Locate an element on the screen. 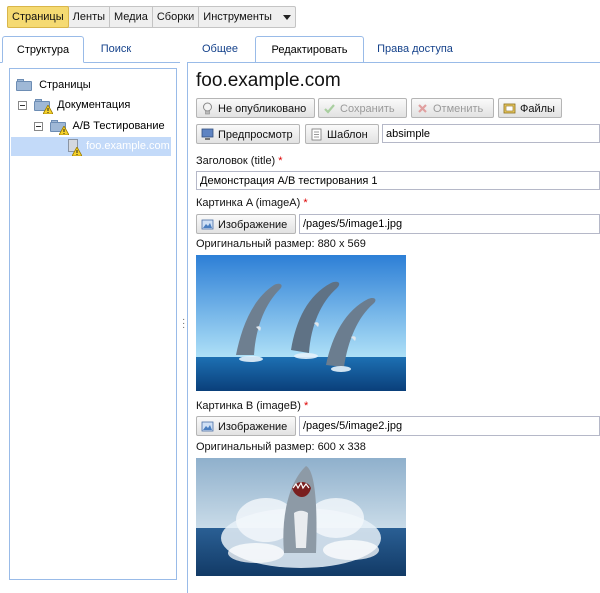 Image resolution: width=600 pixels, height=593 pixels. preview-button: Предпросмотр is located at coordinates (248, 134).